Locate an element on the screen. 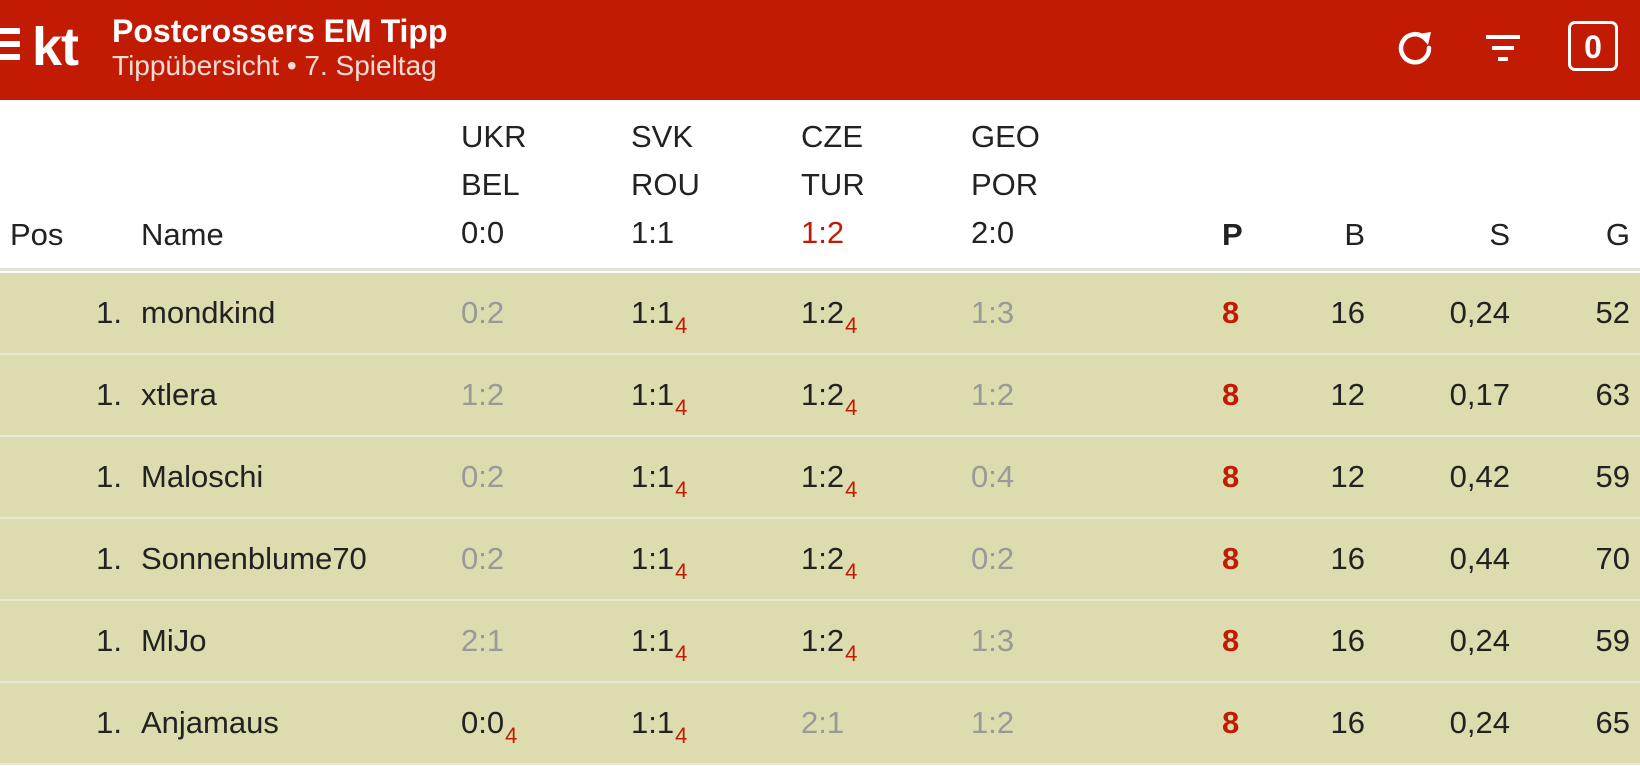  row-name: mondkind is located at coordinates (208, 312).